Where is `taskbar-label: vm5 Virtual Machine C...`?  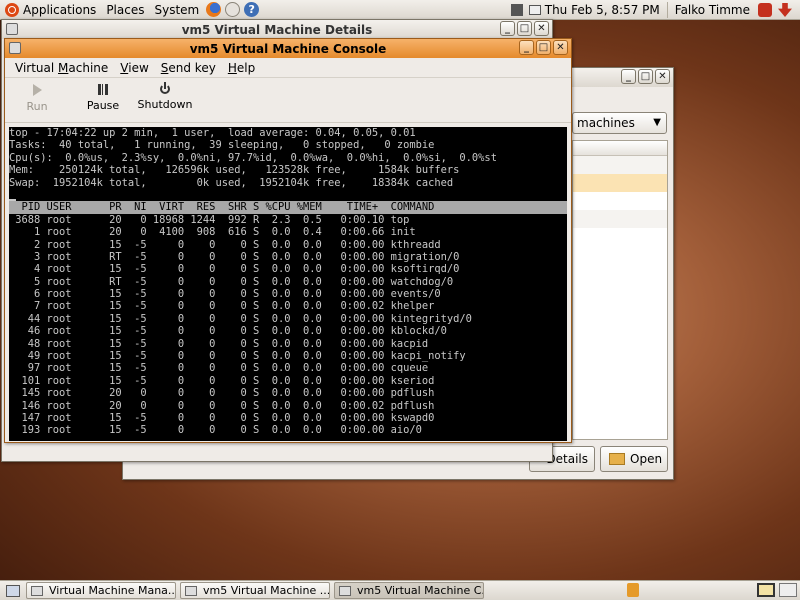
taskbar-label: vm5 Virtual Machine C... is located at coordinates (420, 590).